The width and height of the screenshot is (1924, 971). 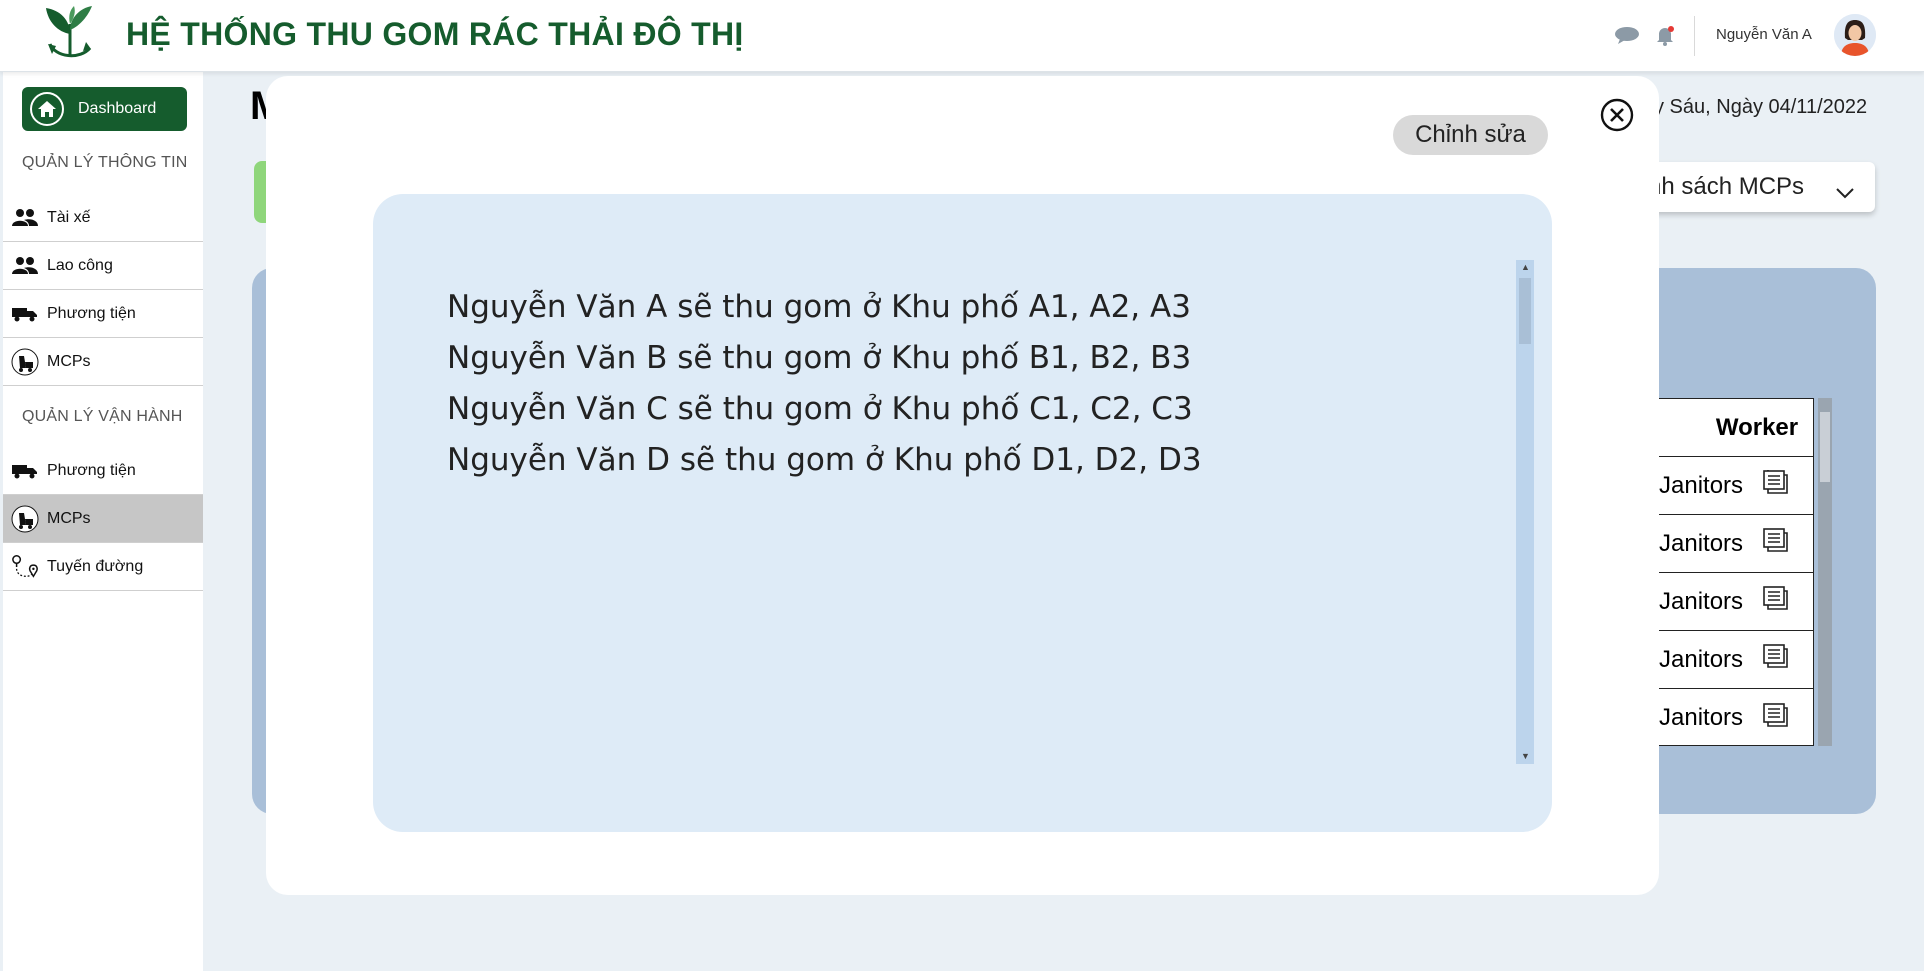 What do you see at coordinates (95, 566) in the screenshot?
I see `sidebar-item-label: Tuyến đường` at bounding box center [95, 566].